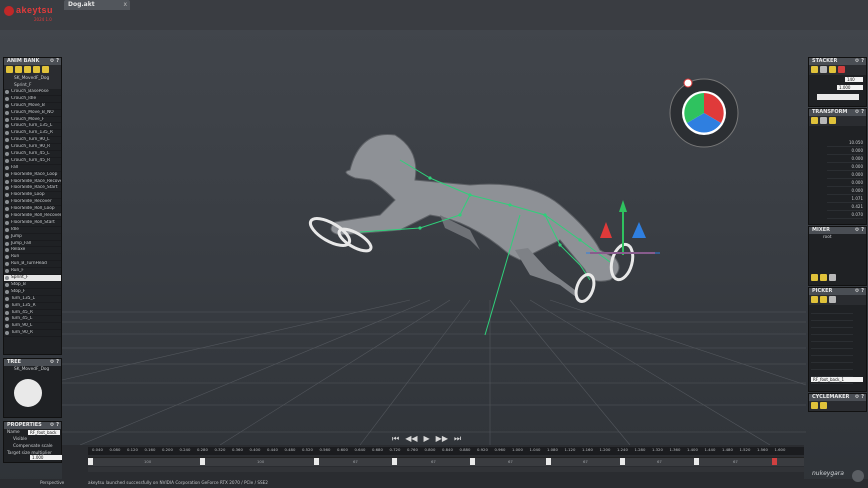  Describe the element at coordinates (32, 141) in the screenshot. I see `anim-list-item: Crouch_Turn_90_L` at that location.